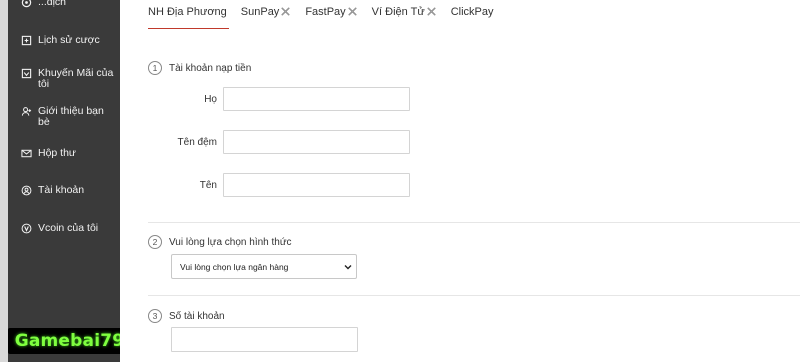  Describe the element at coordinates (398, 12) in the screenshot. I see `tab-label: Ví Điện Tử` at that location.